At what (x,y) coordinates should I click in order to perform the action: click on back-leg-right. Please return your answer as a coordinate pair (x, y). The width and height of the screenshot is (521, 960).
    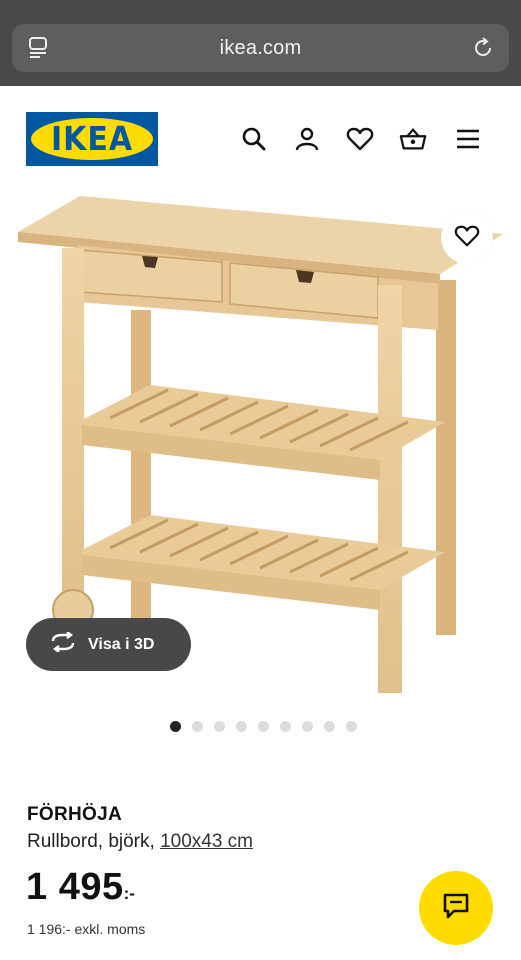
    Looking at the image, I should click on (446, 457).